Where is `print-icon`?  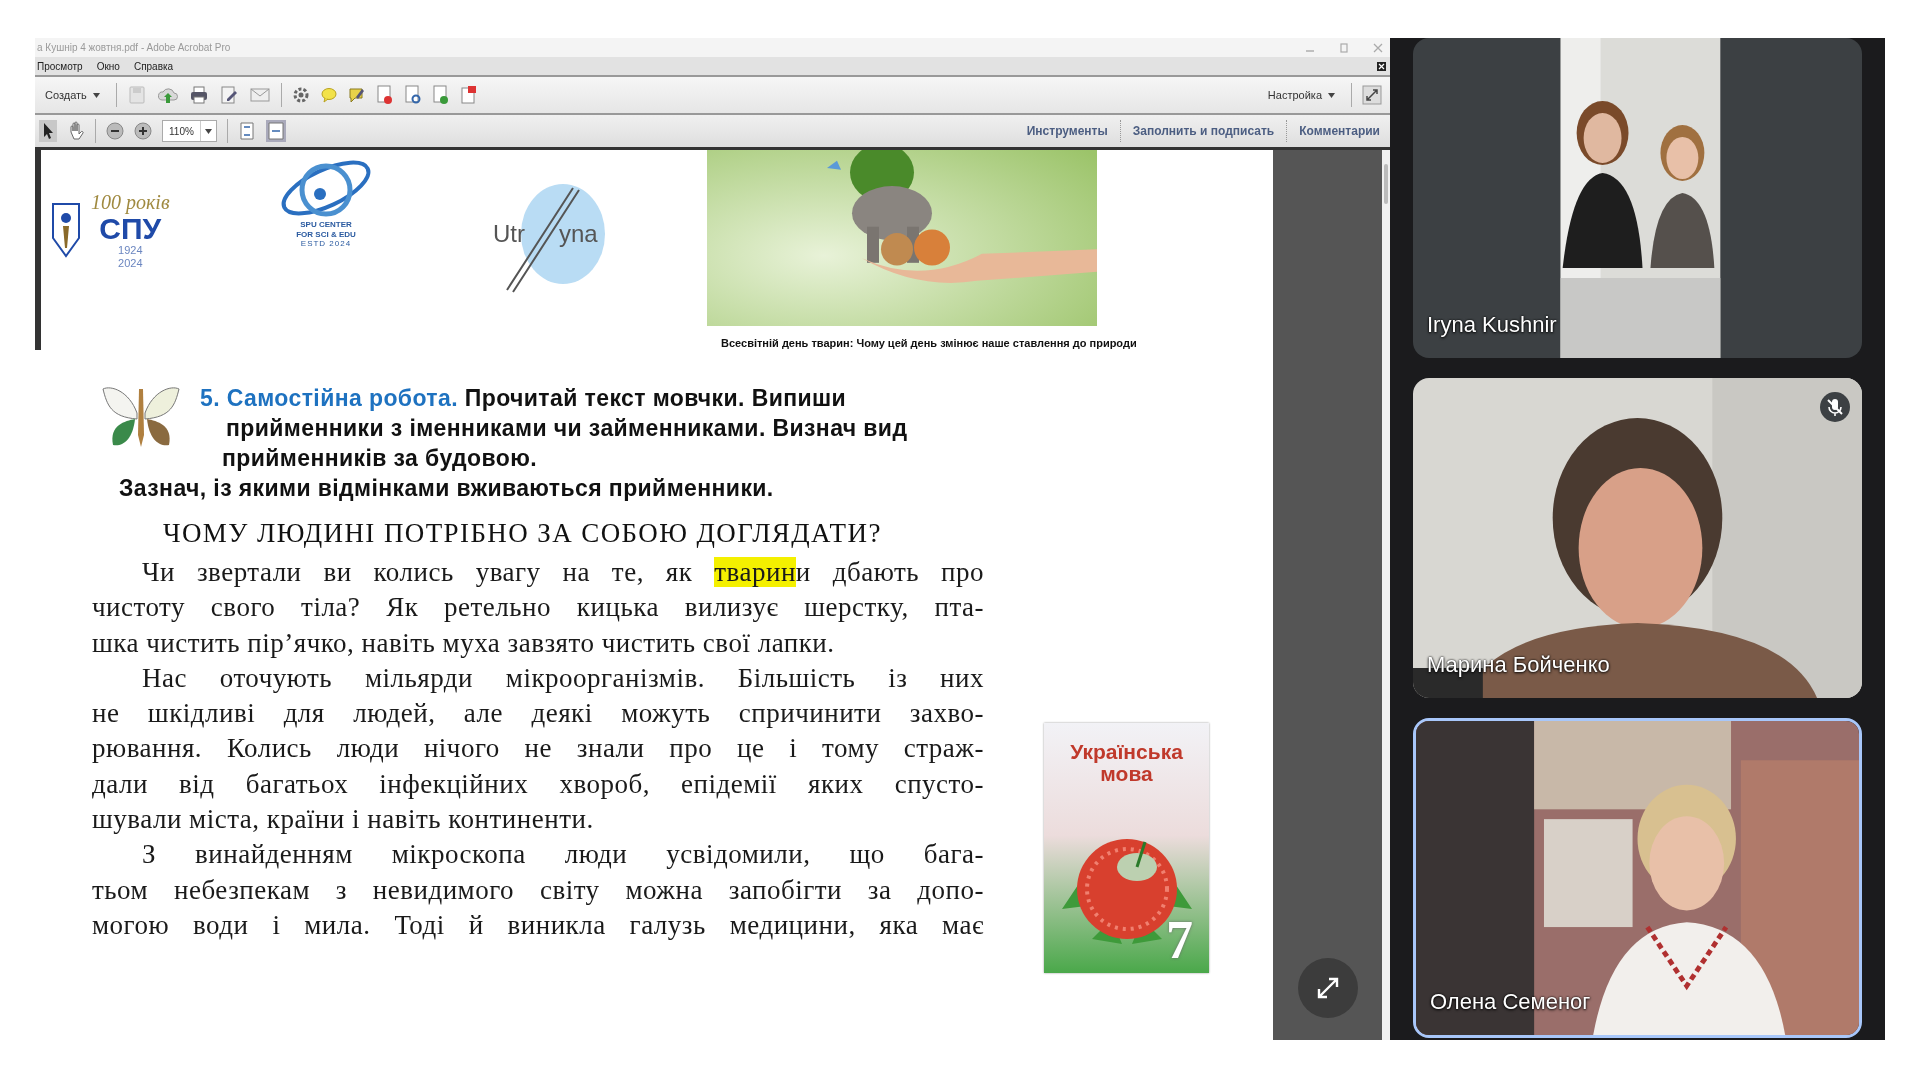
print-icon is located at coordinates (198, 95).